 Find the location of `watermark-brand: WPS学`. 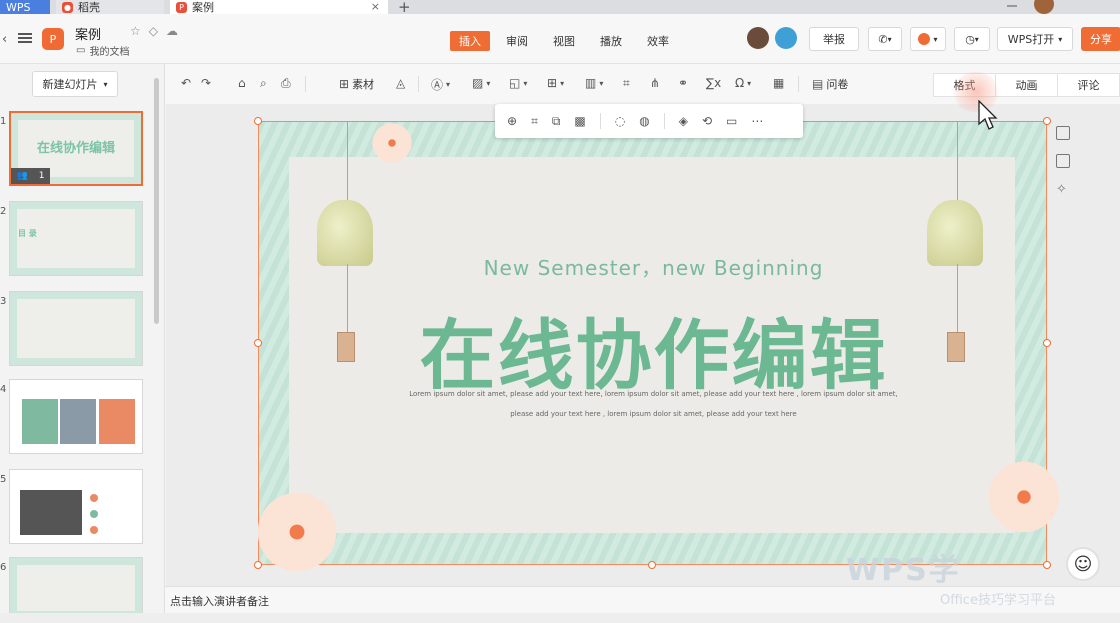

watermark-brand: WPS学 is located at coordinates (903, 570).